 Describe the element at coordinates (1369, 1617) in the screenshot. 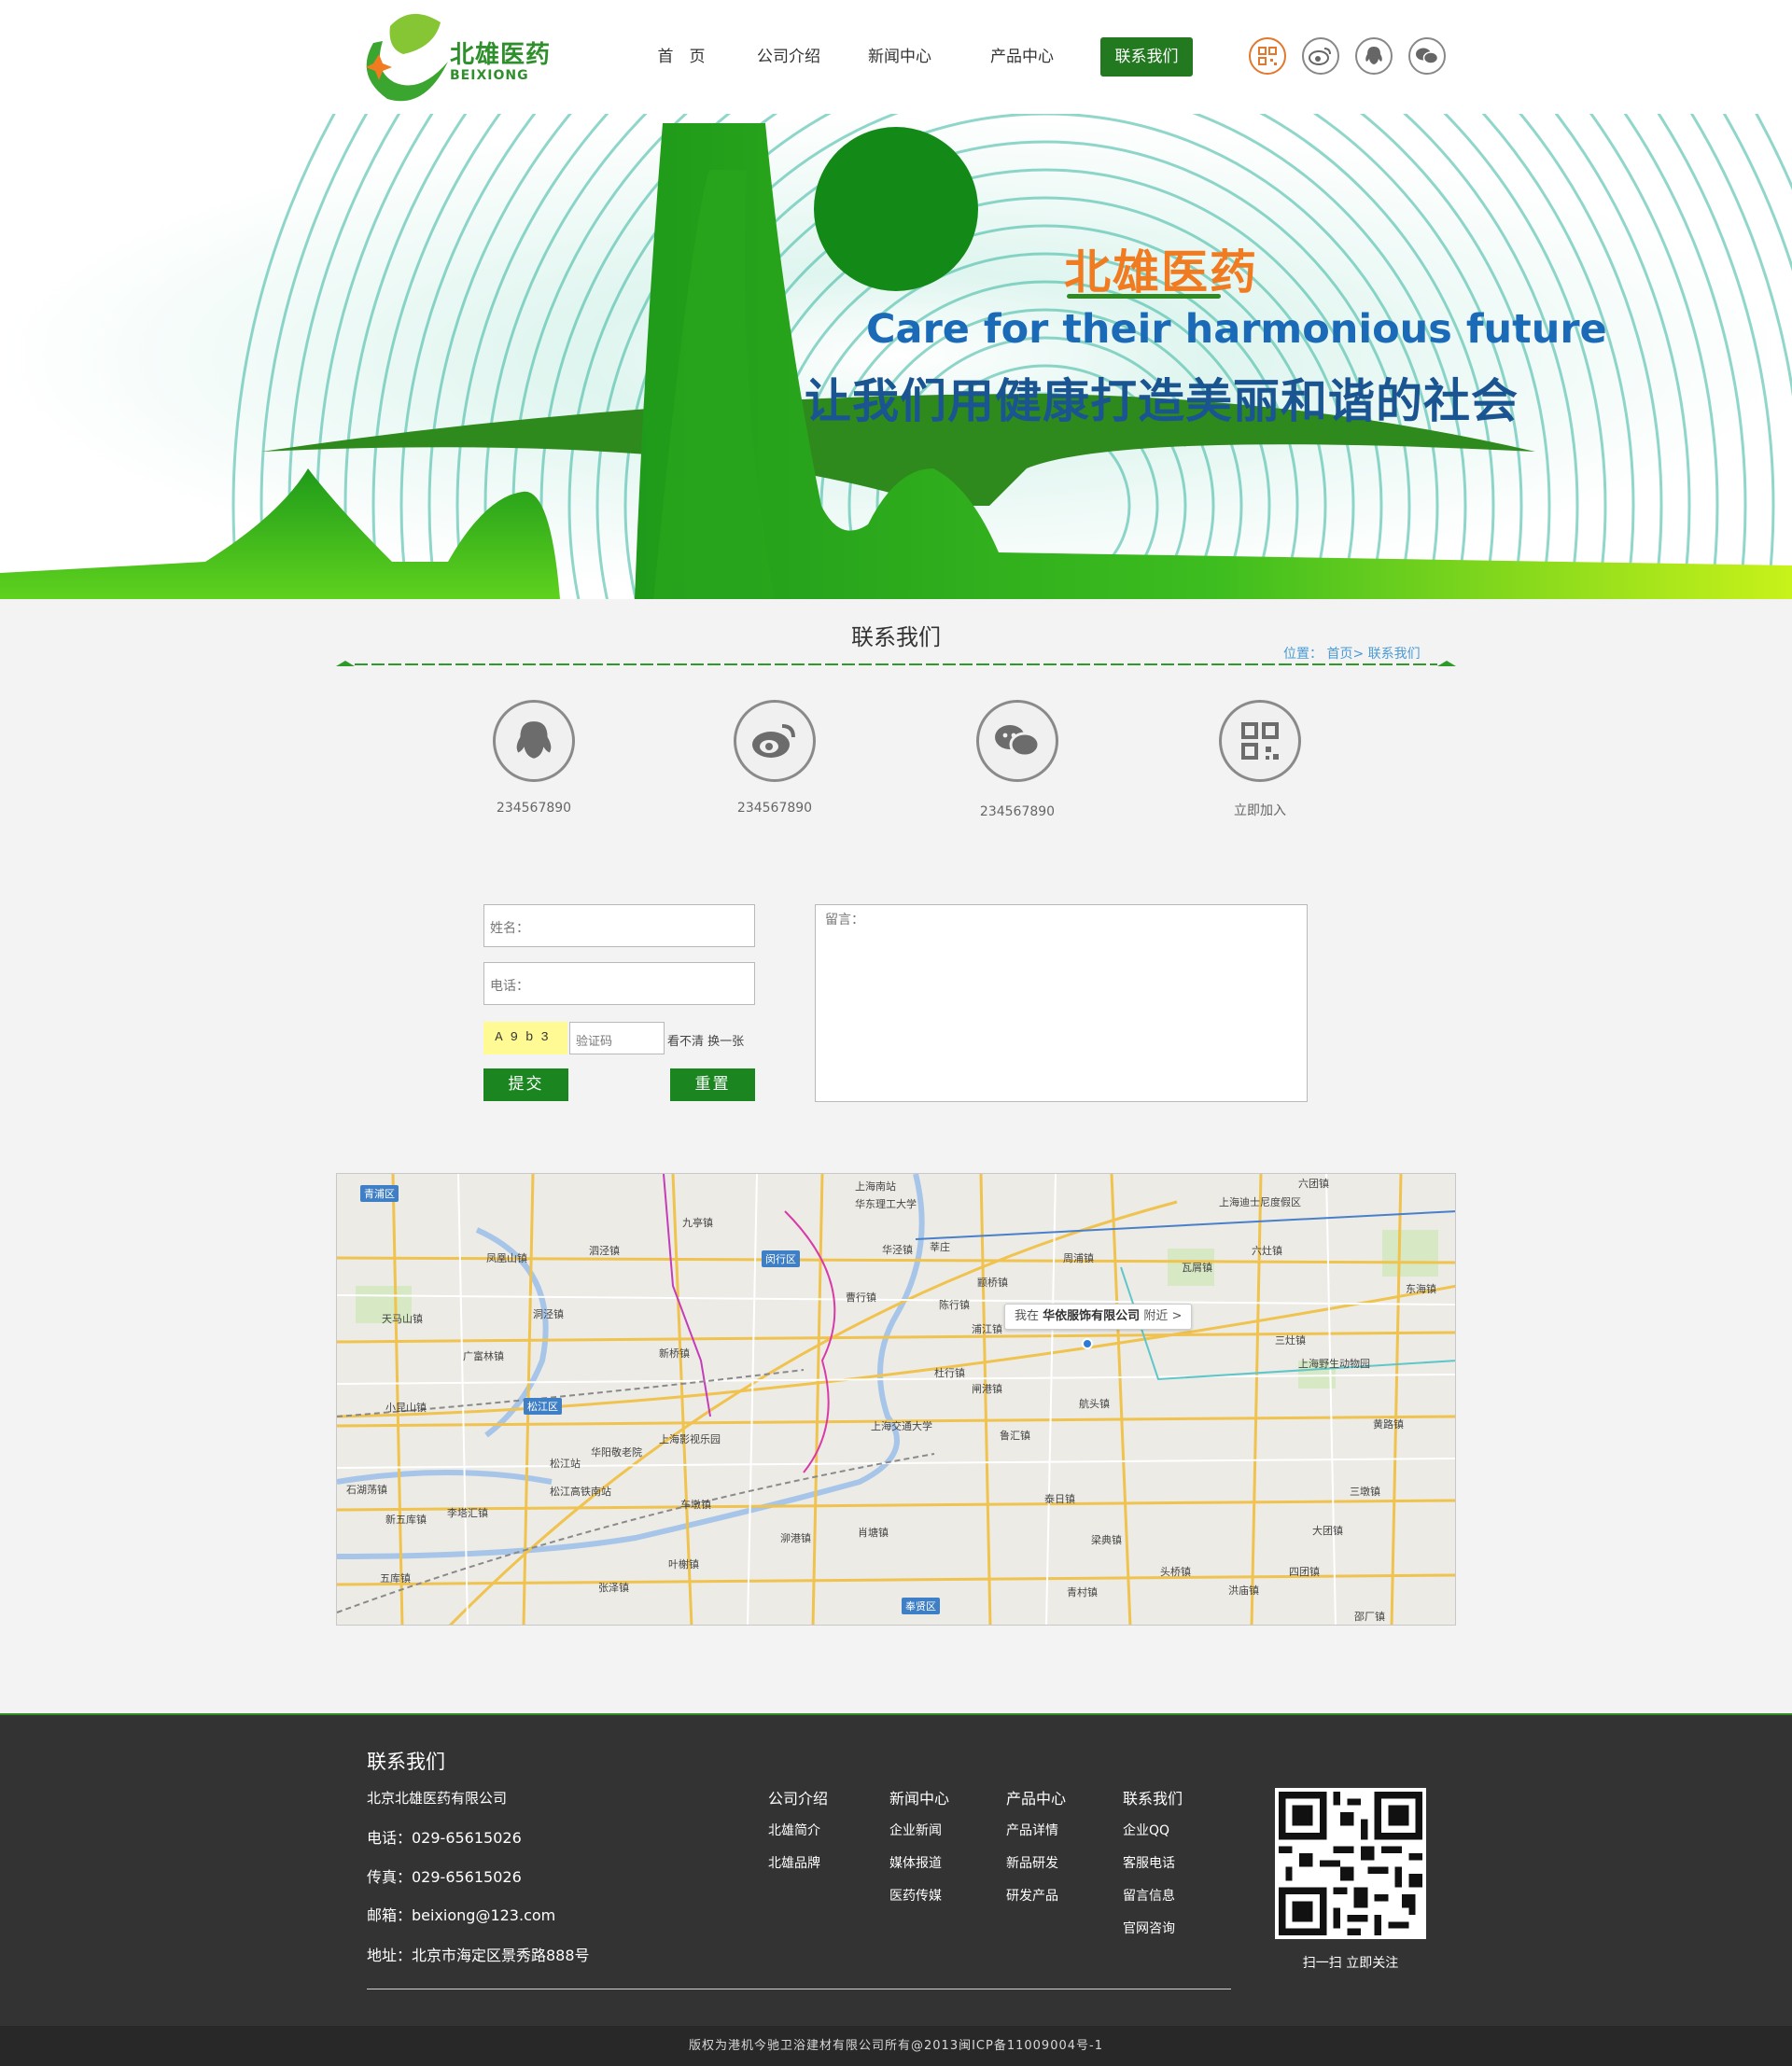

I see `map-label: 邵厂镇` at that location.